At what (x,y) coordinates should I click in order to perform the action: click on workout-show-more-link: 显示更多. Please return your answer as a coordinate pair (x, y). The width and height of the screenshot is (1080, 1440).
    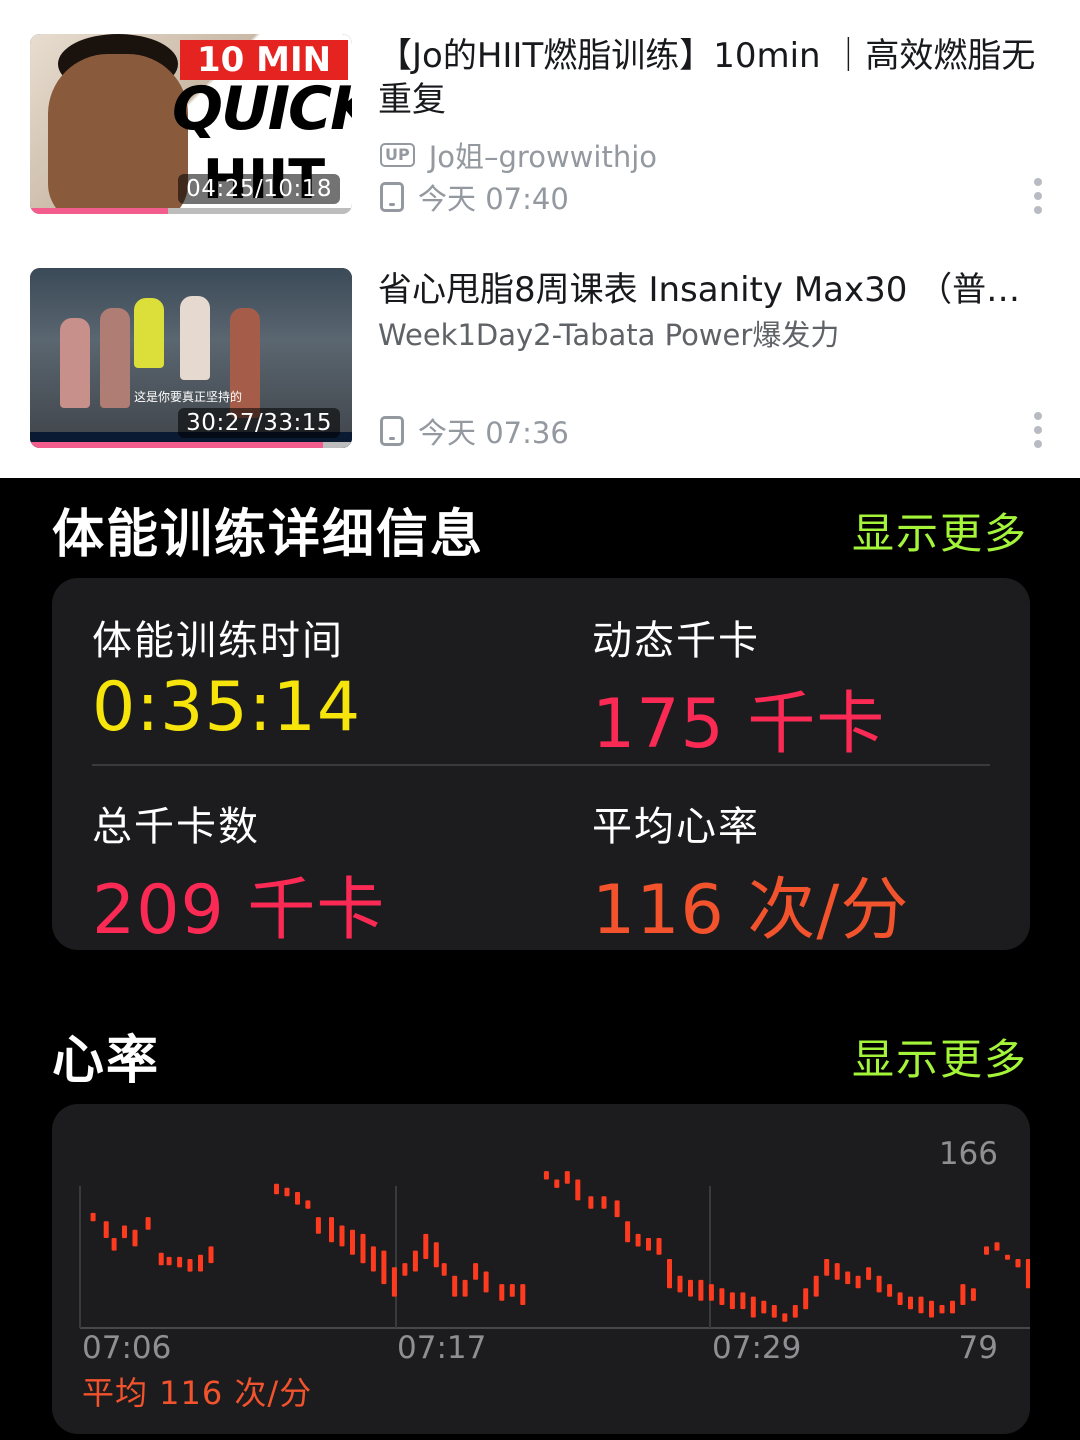
    Looking at the image, I should click on (940, 530).